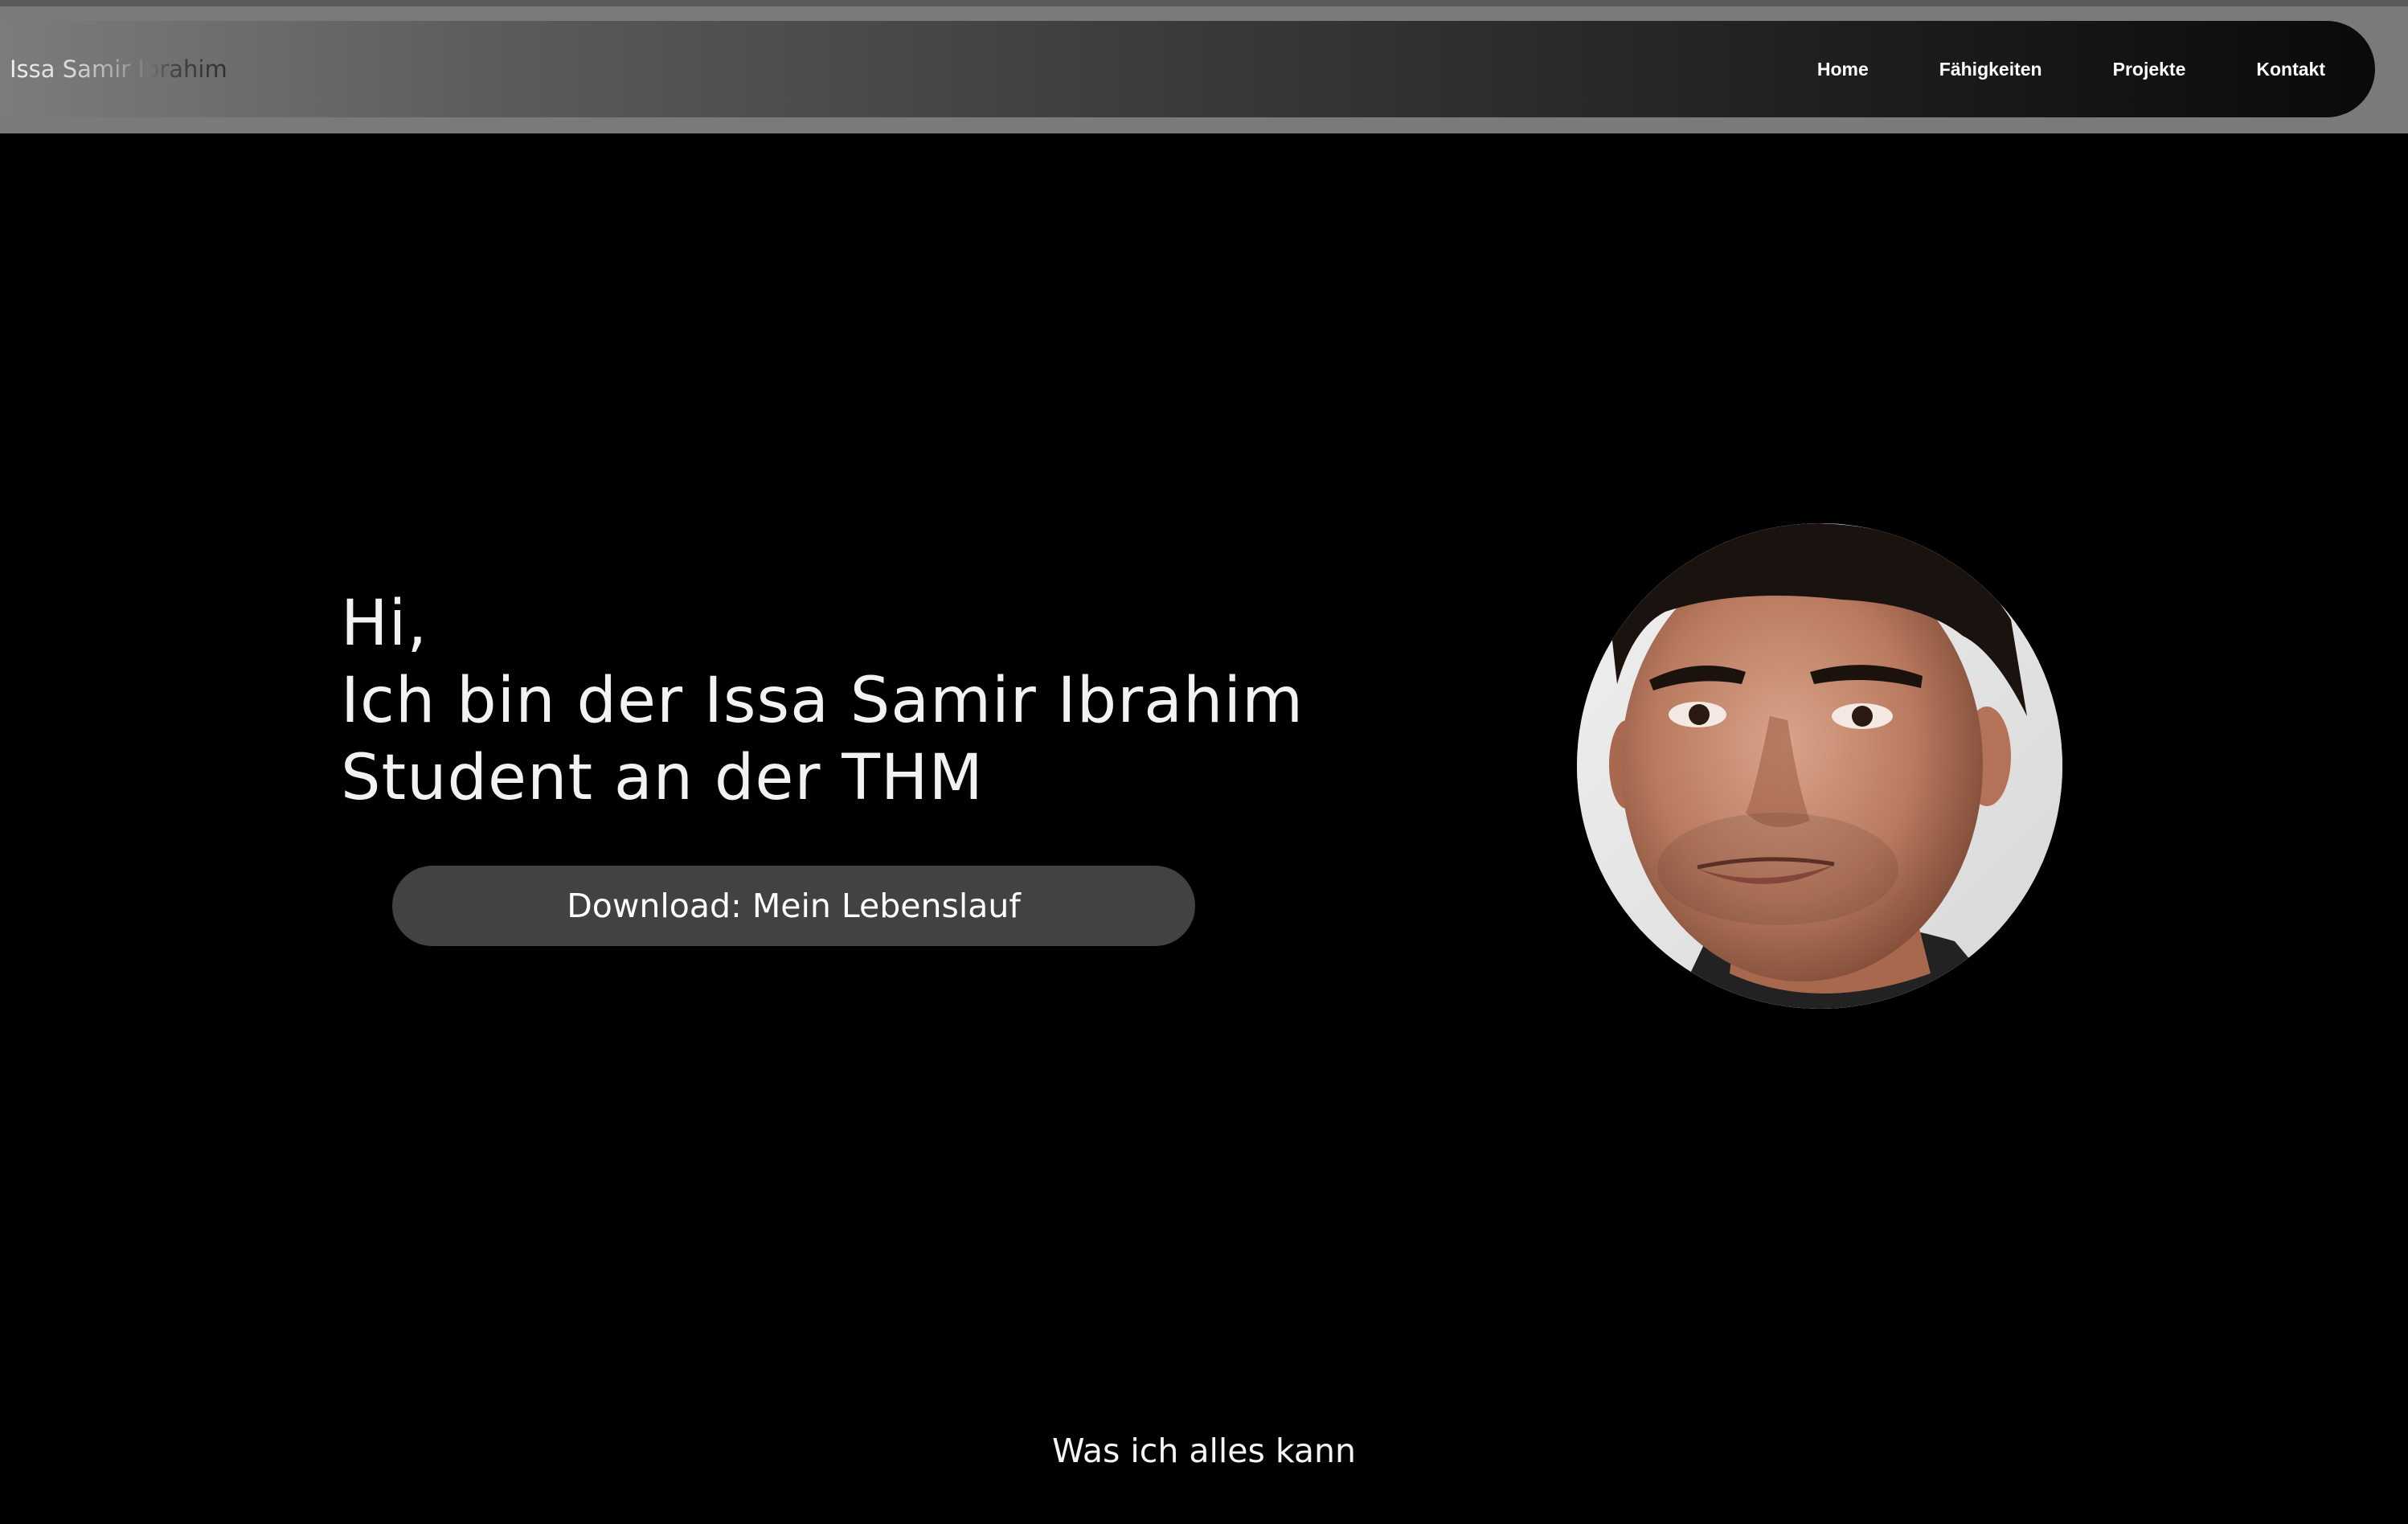 This screenshot has height=1524, width=2408. What do you see at coordinates (793, 906) in the screenshot?
I see `download-cv-button: Download: Mein Lebenslauf` at bounding box center [793, 906].